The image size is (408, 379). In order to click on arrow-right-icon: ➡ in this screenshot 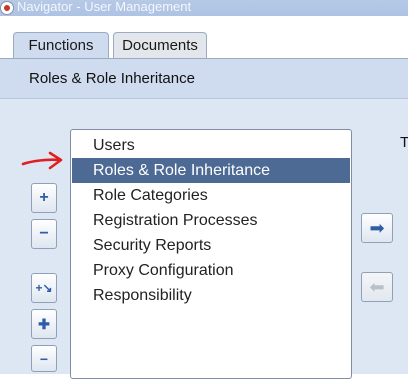, I will do `click(377, 228)`.